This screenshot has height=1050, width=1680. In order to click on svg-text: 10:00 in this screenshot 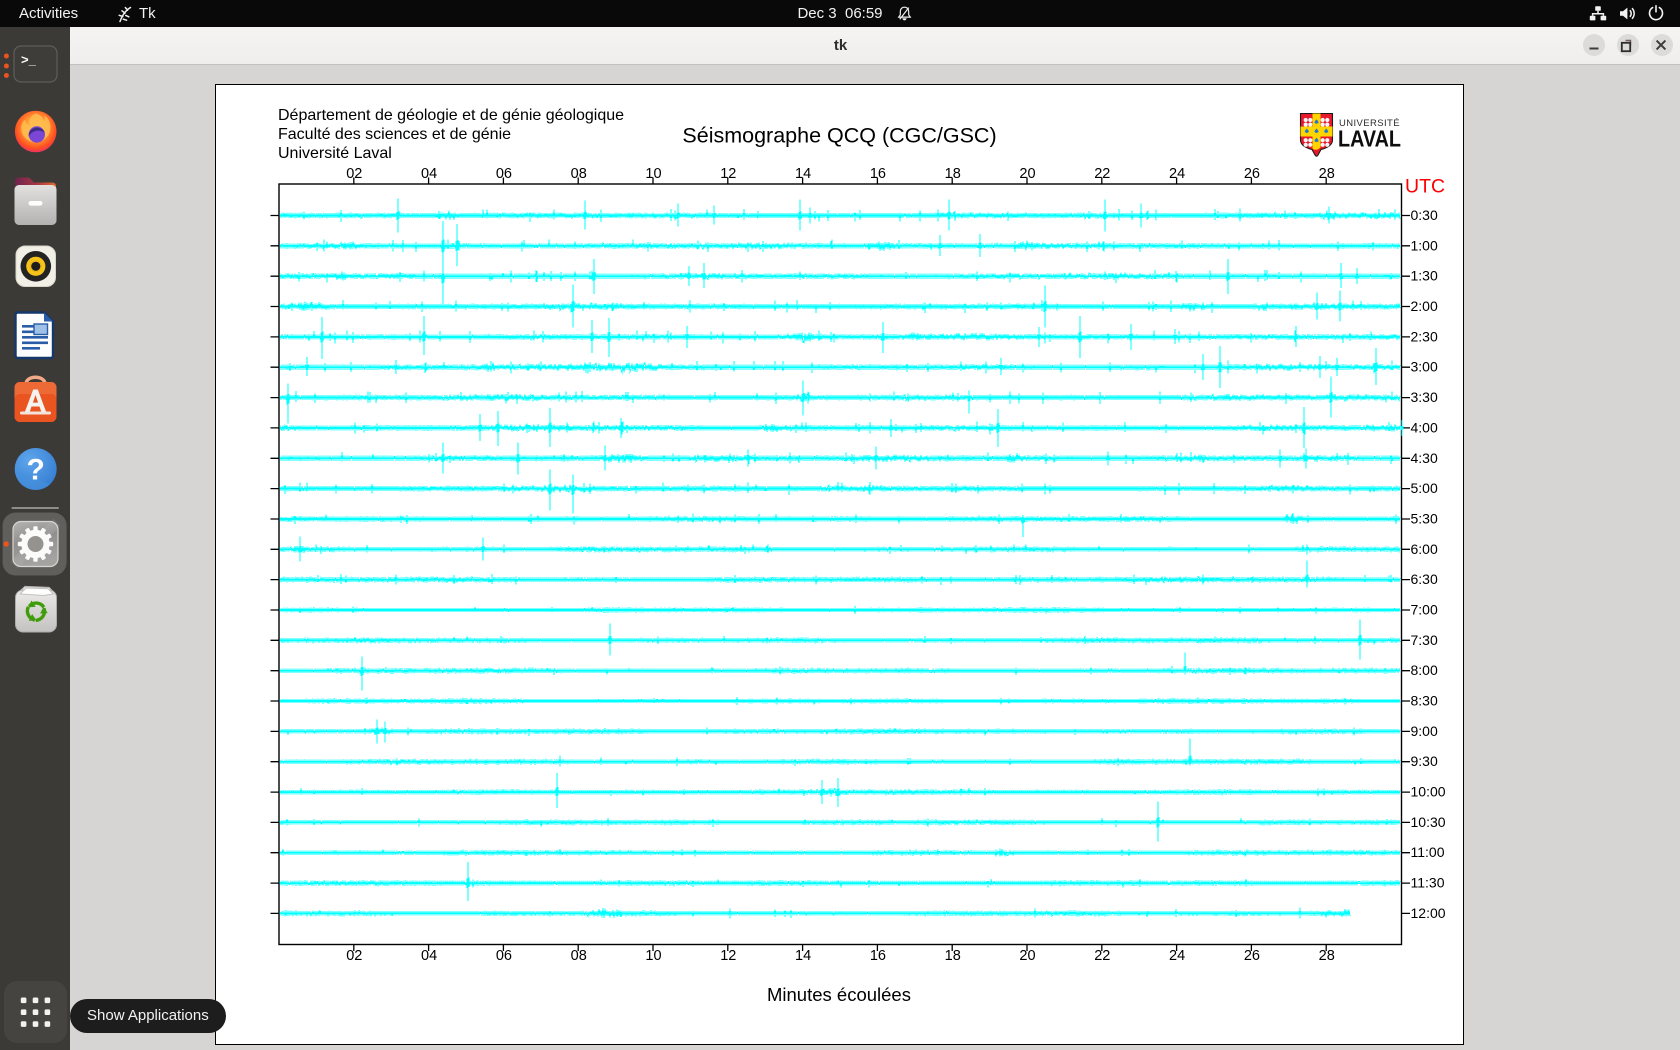, I will do `click(1428, 792)`.